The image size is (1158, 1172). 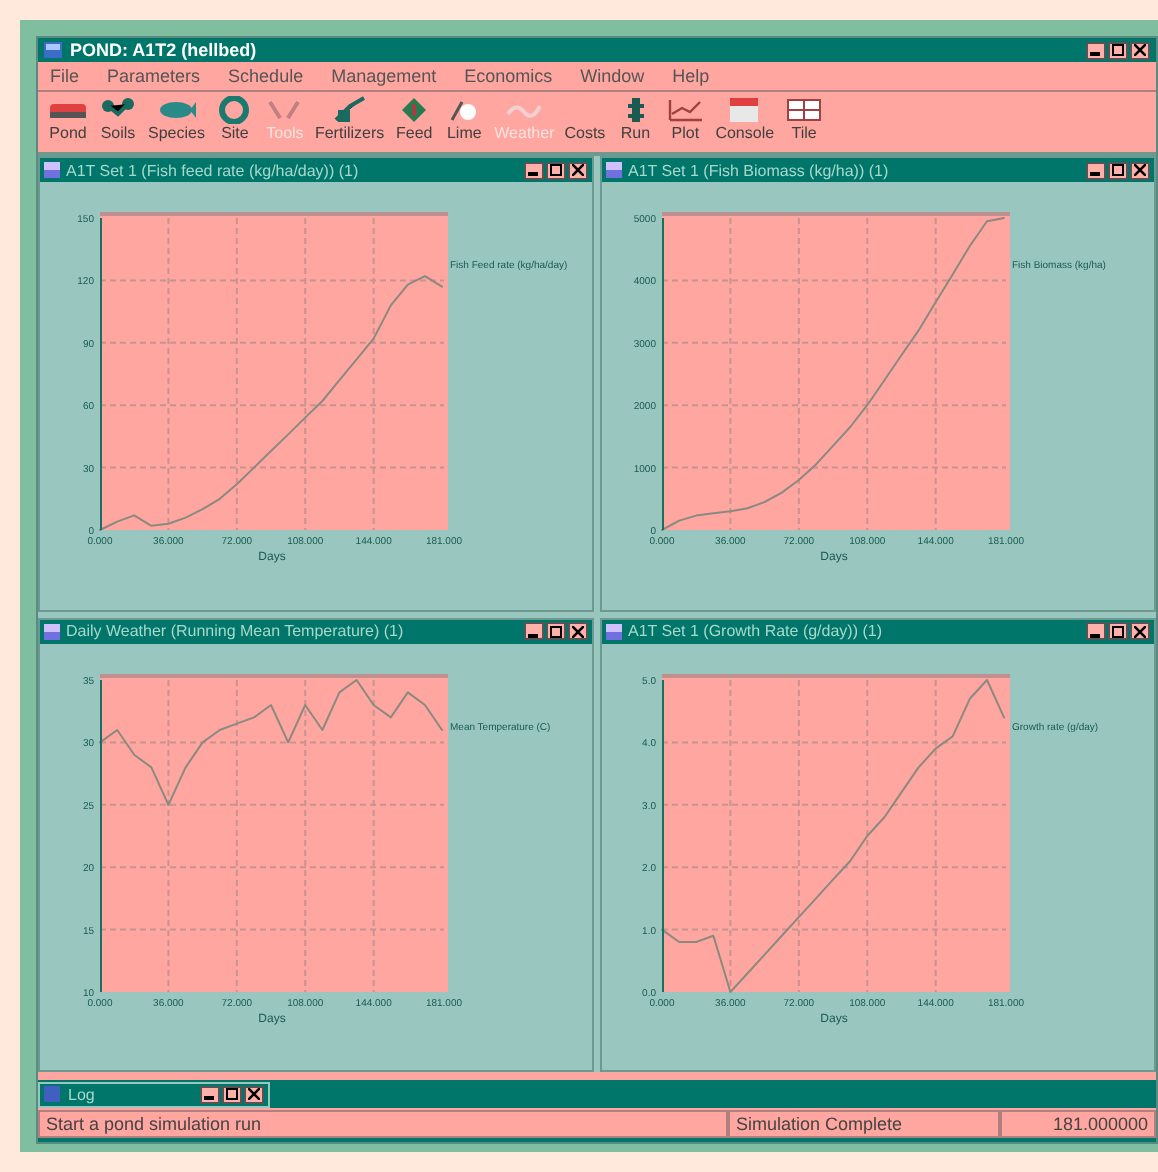 What do you see at coordinates (864, 1123) in the screenshot?
I see `status-text: Simulation Complete` at bounding box center [864, 1123].